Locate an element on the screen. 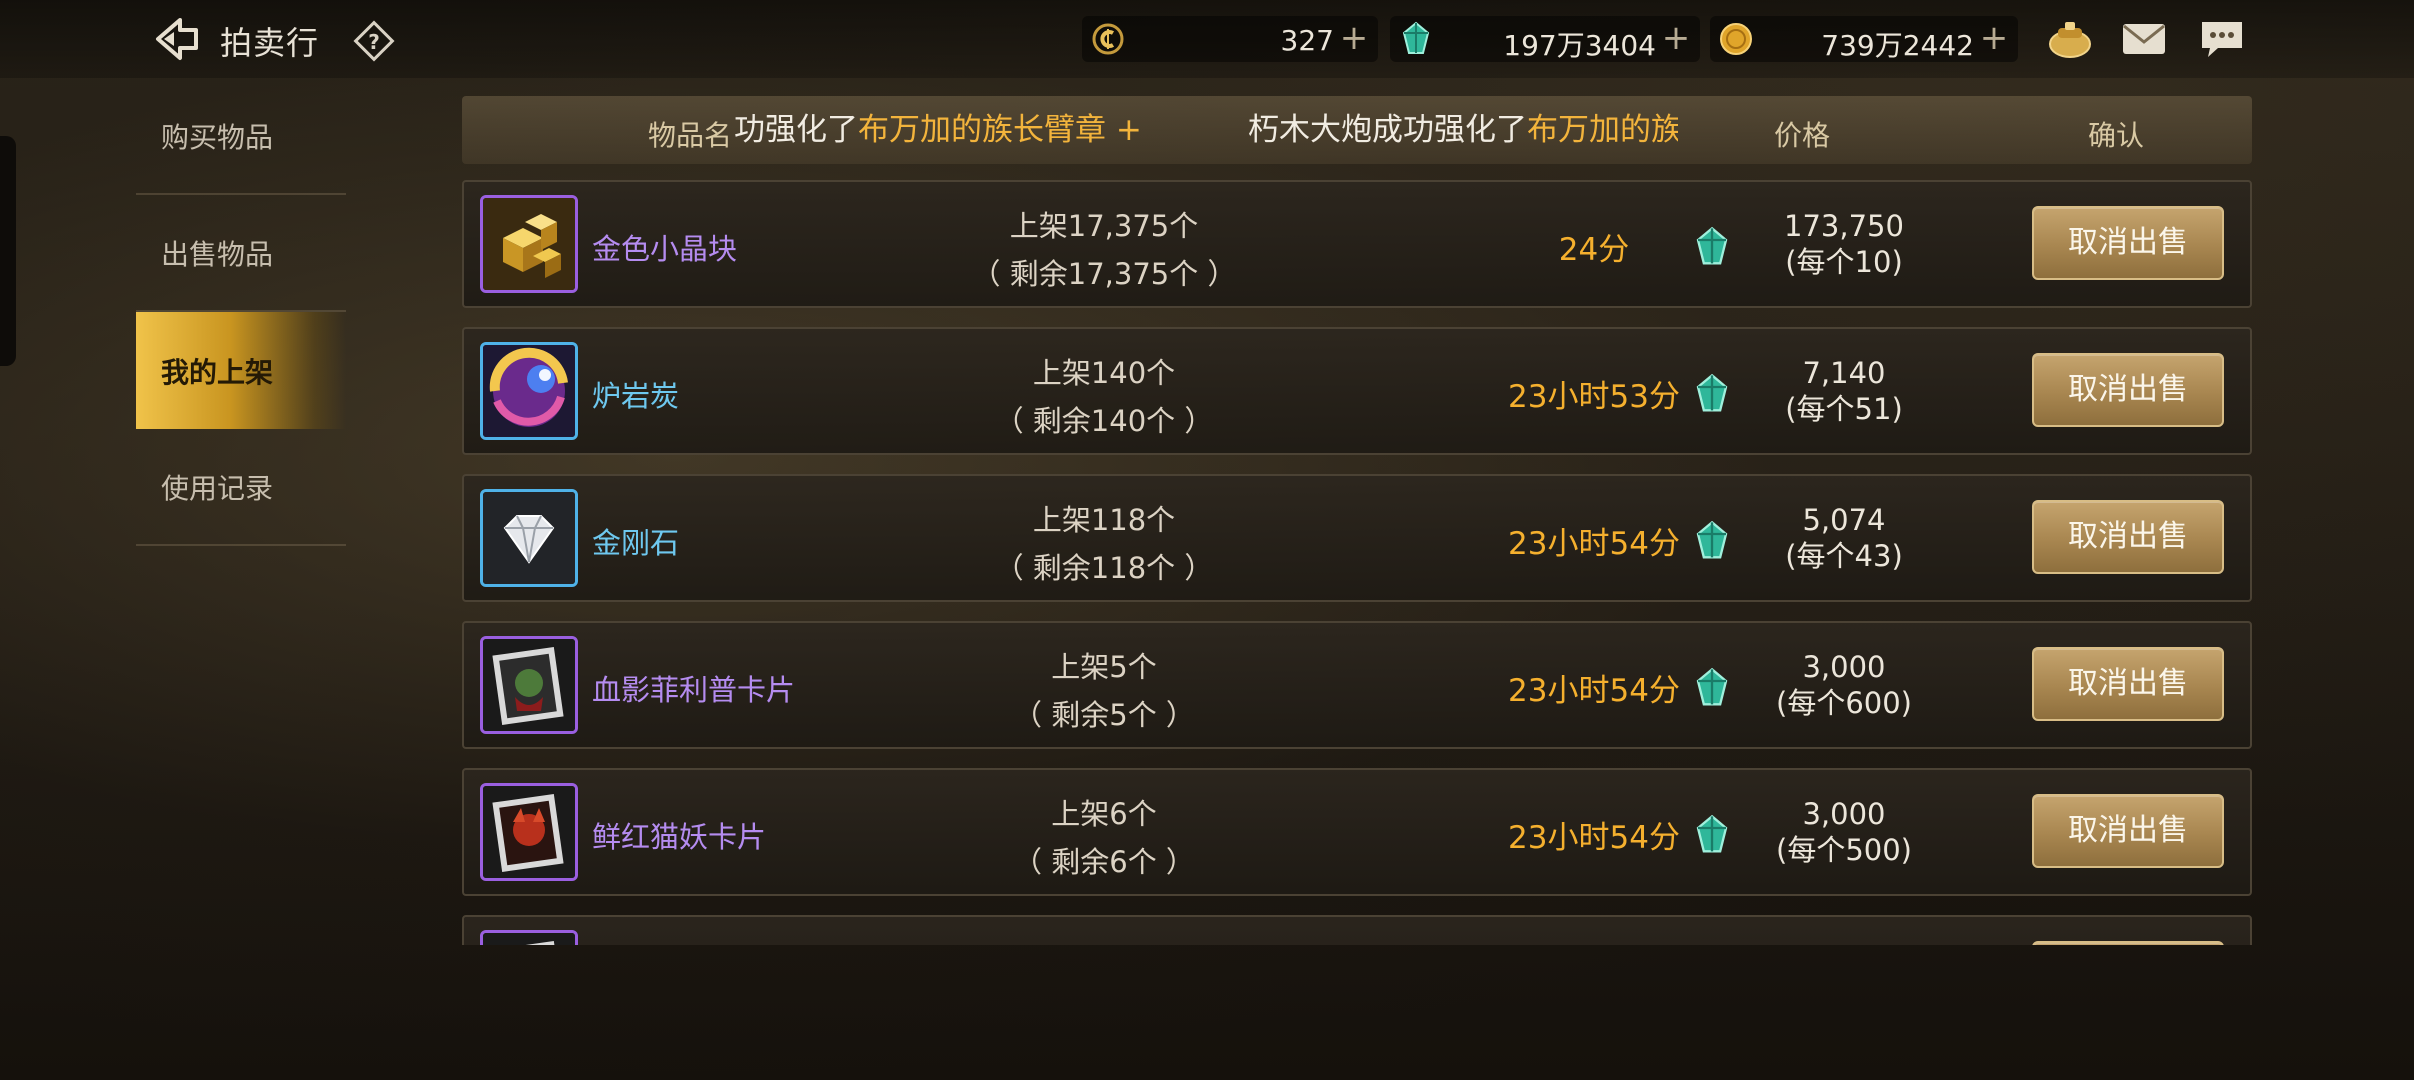 The image size is (2414, 1080). diamond-icon is located at coordinates (529, 538).